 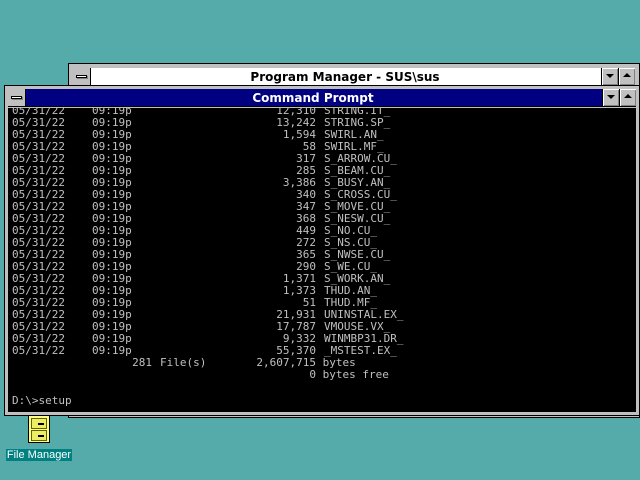 What do you see at coordinates (299, 134) in the screenshot?
I see `listing-size: 1,594` at bounding box center [299, 134].